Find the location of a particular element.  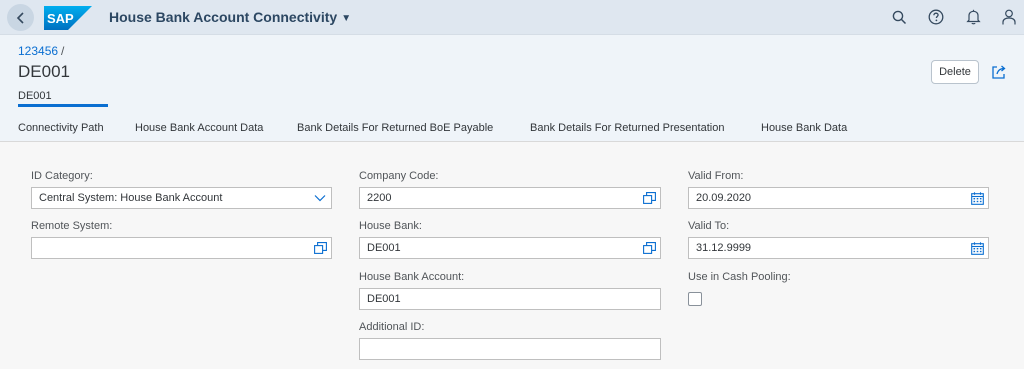

company-code-label: Company Code: is located at coordinates (399, 176).